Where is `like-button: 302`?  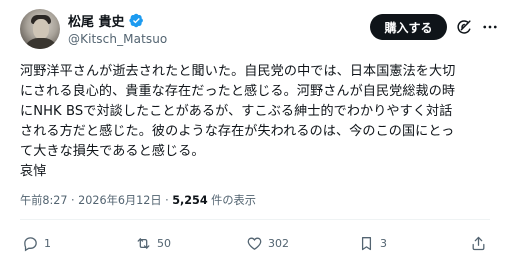
like-button: 302 is located at coordinates (267, 243).